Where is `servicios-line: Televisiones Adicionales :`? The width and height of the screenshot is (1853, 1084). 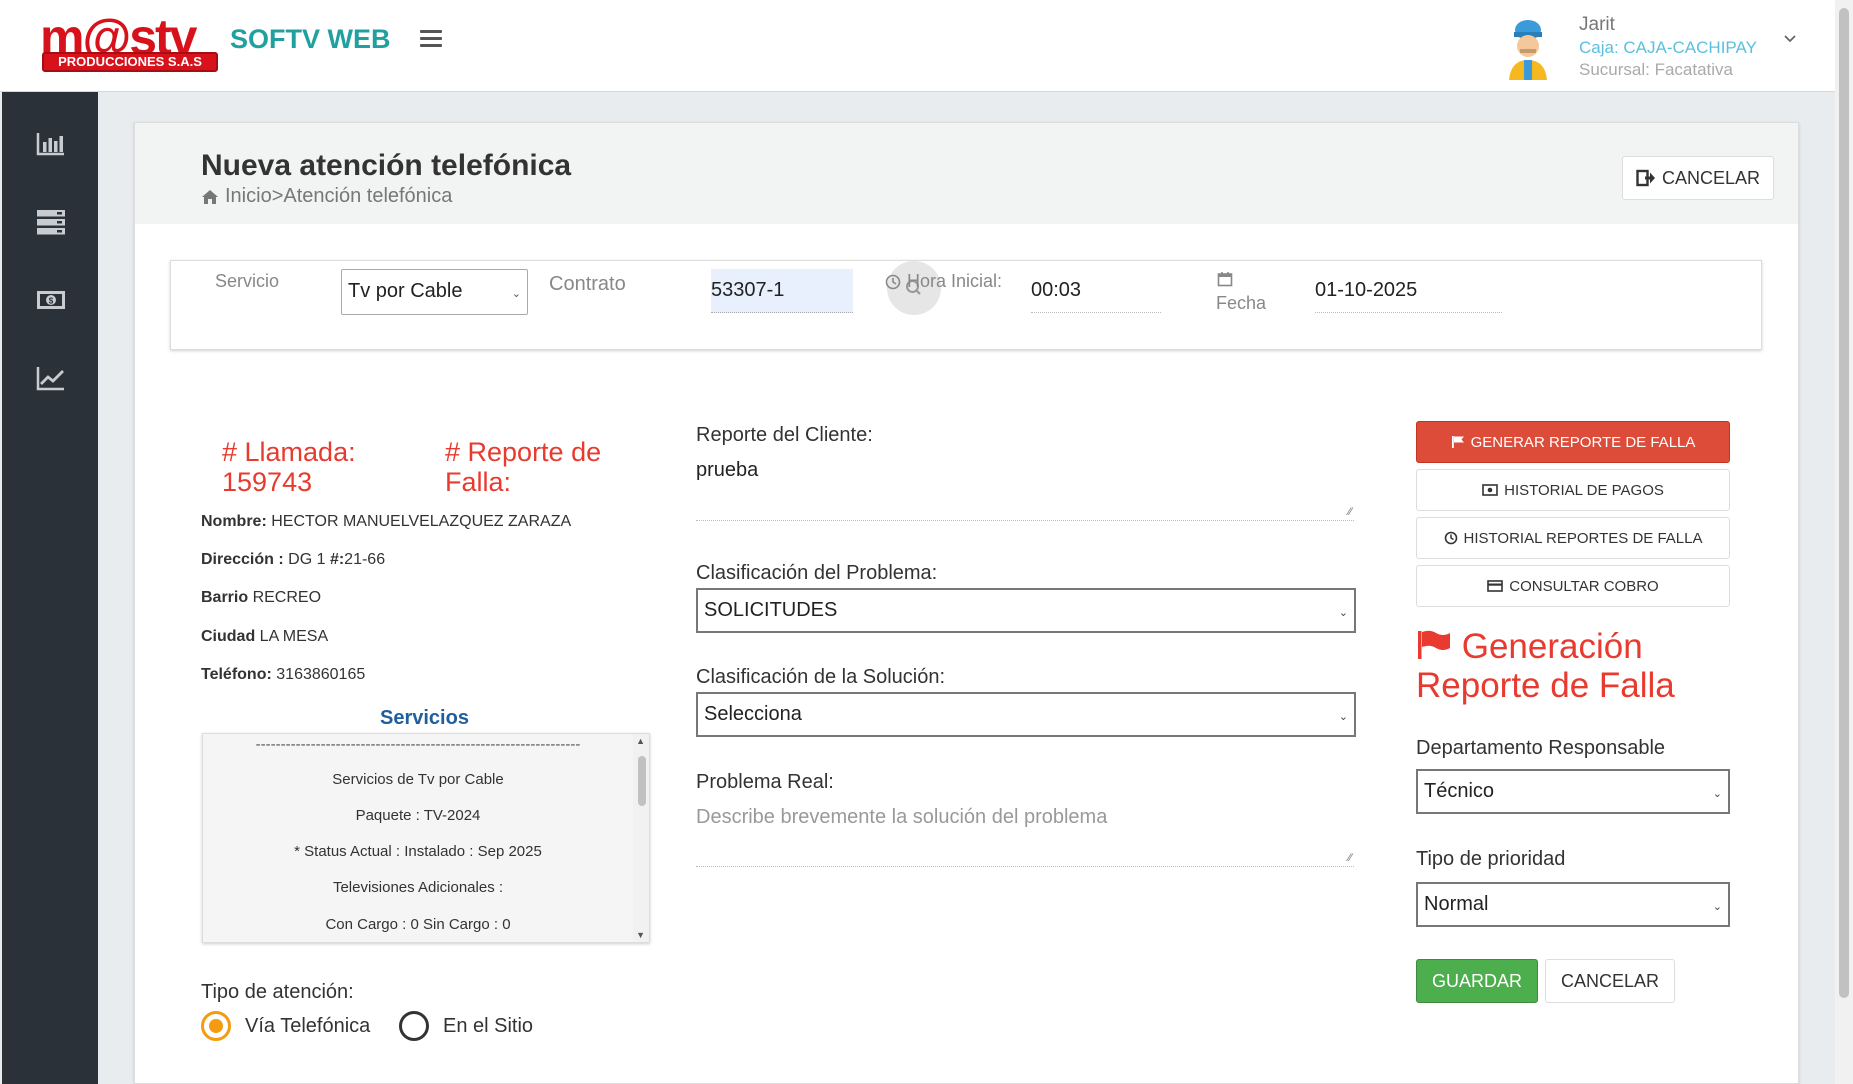 servicios-line: Televisiones Adicionales : is located at coordinates (418, 887).